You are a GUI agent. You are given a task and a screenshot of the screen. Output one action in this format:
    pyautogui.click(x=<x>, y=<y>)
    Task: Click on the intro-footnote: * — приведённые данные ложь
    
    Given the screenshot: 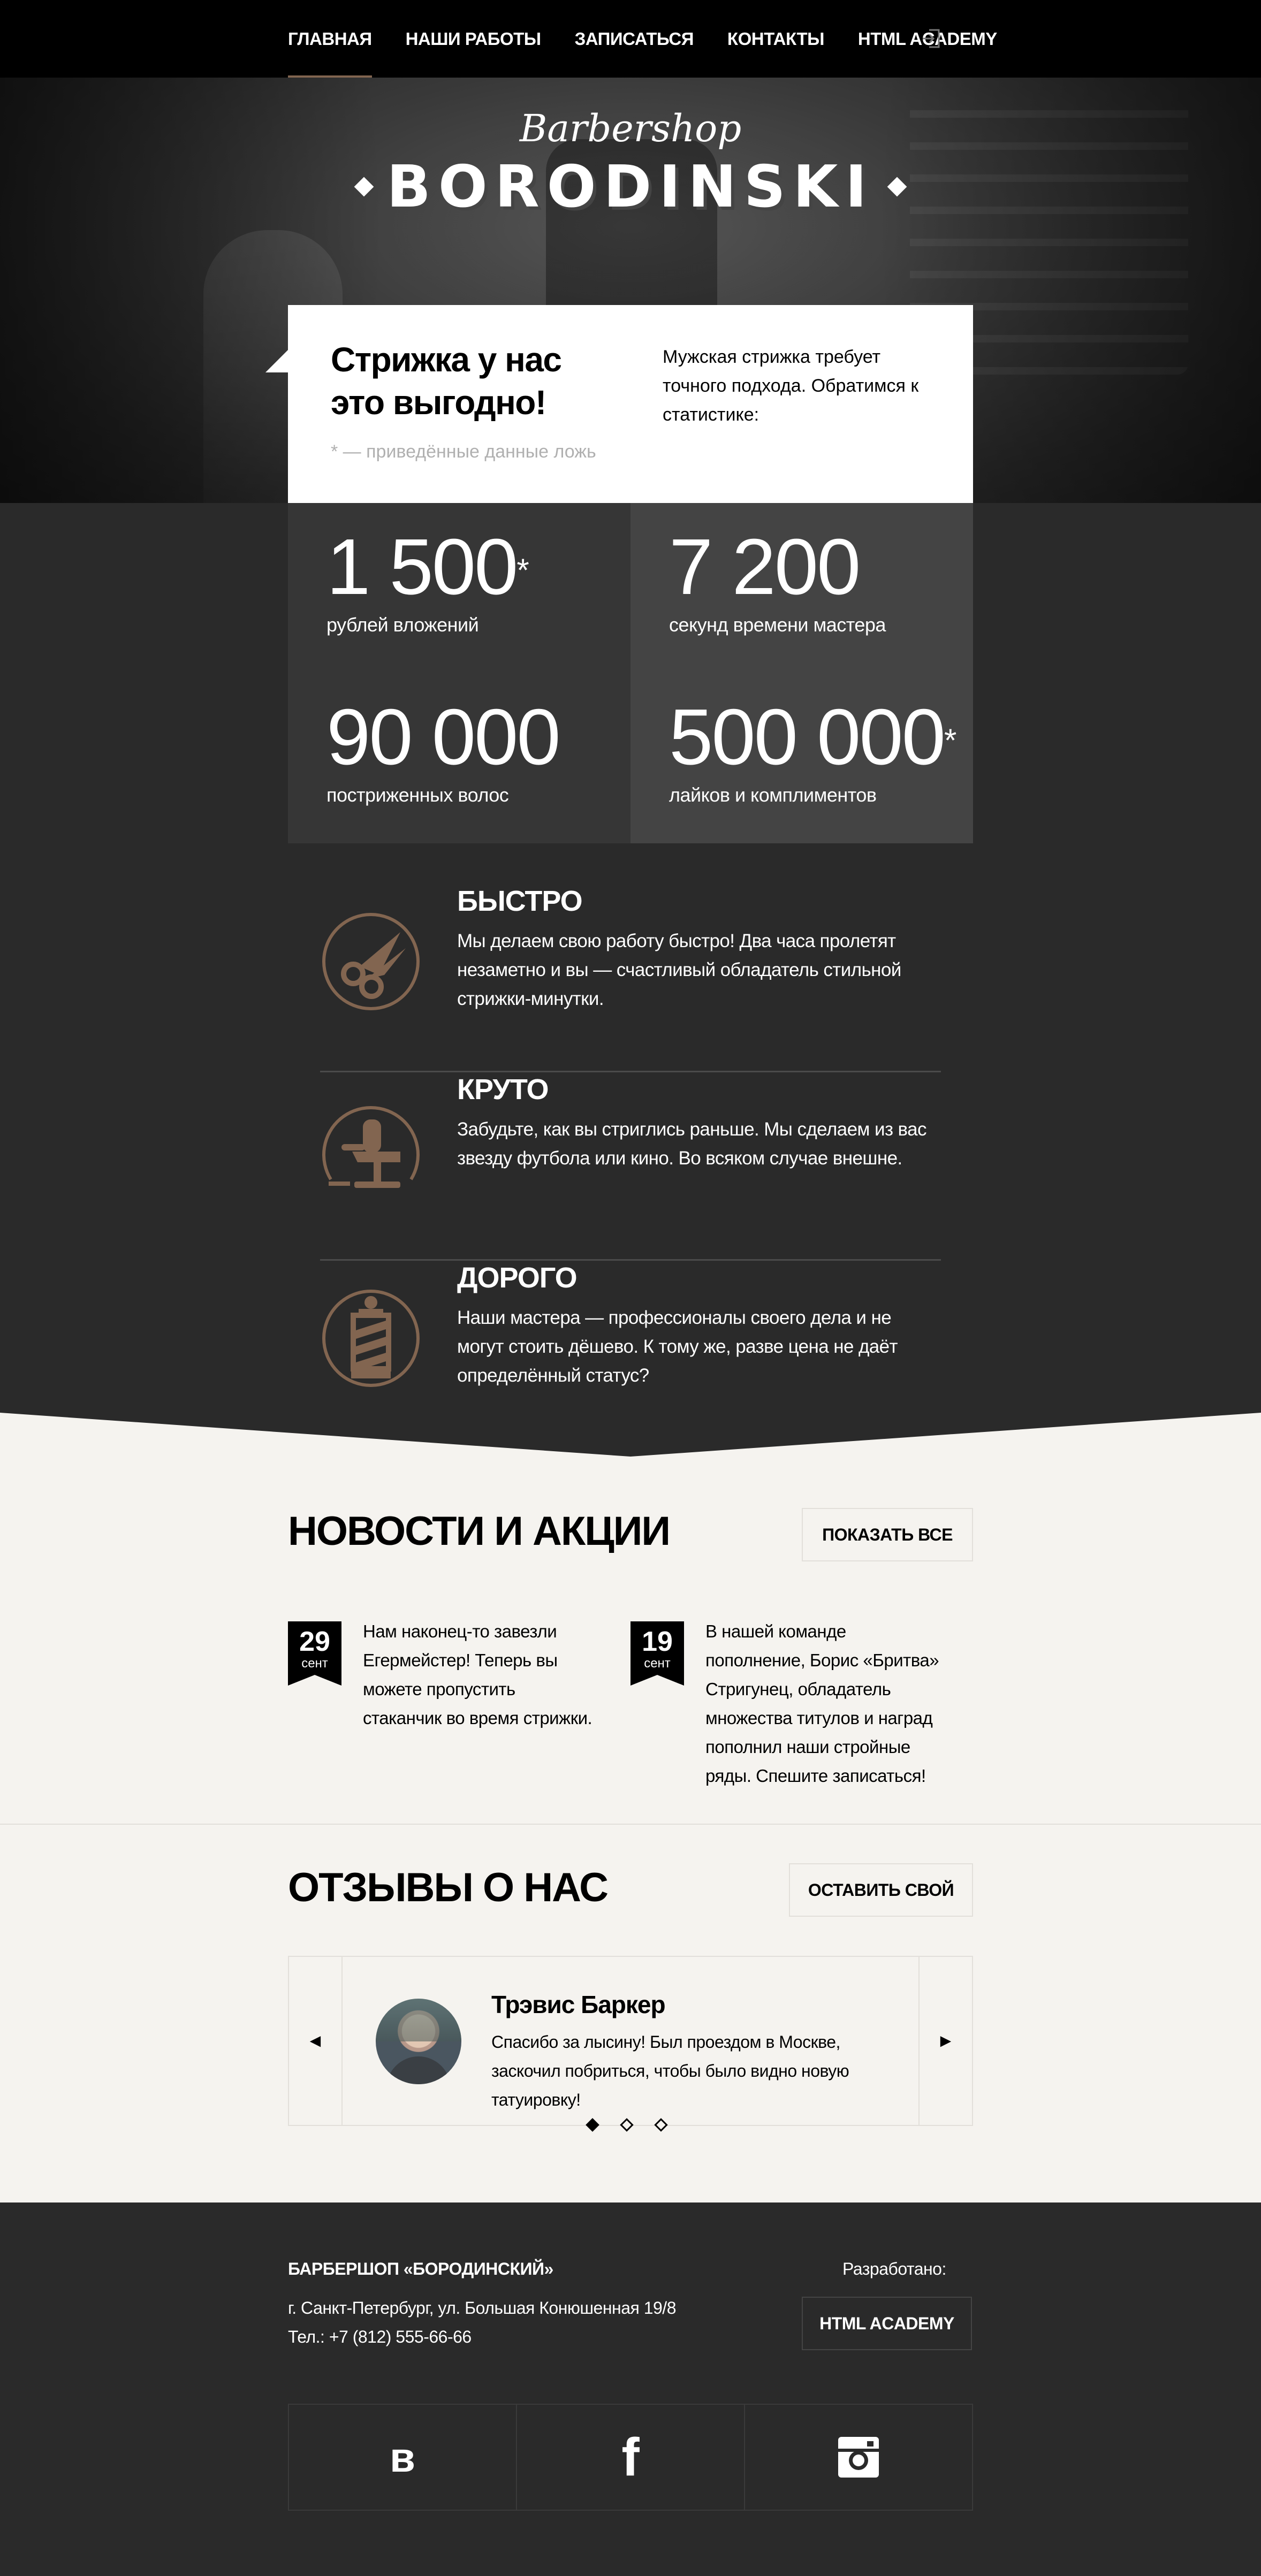 What is the action you would take?
    pyautogui.click(x=463, y=451)
    